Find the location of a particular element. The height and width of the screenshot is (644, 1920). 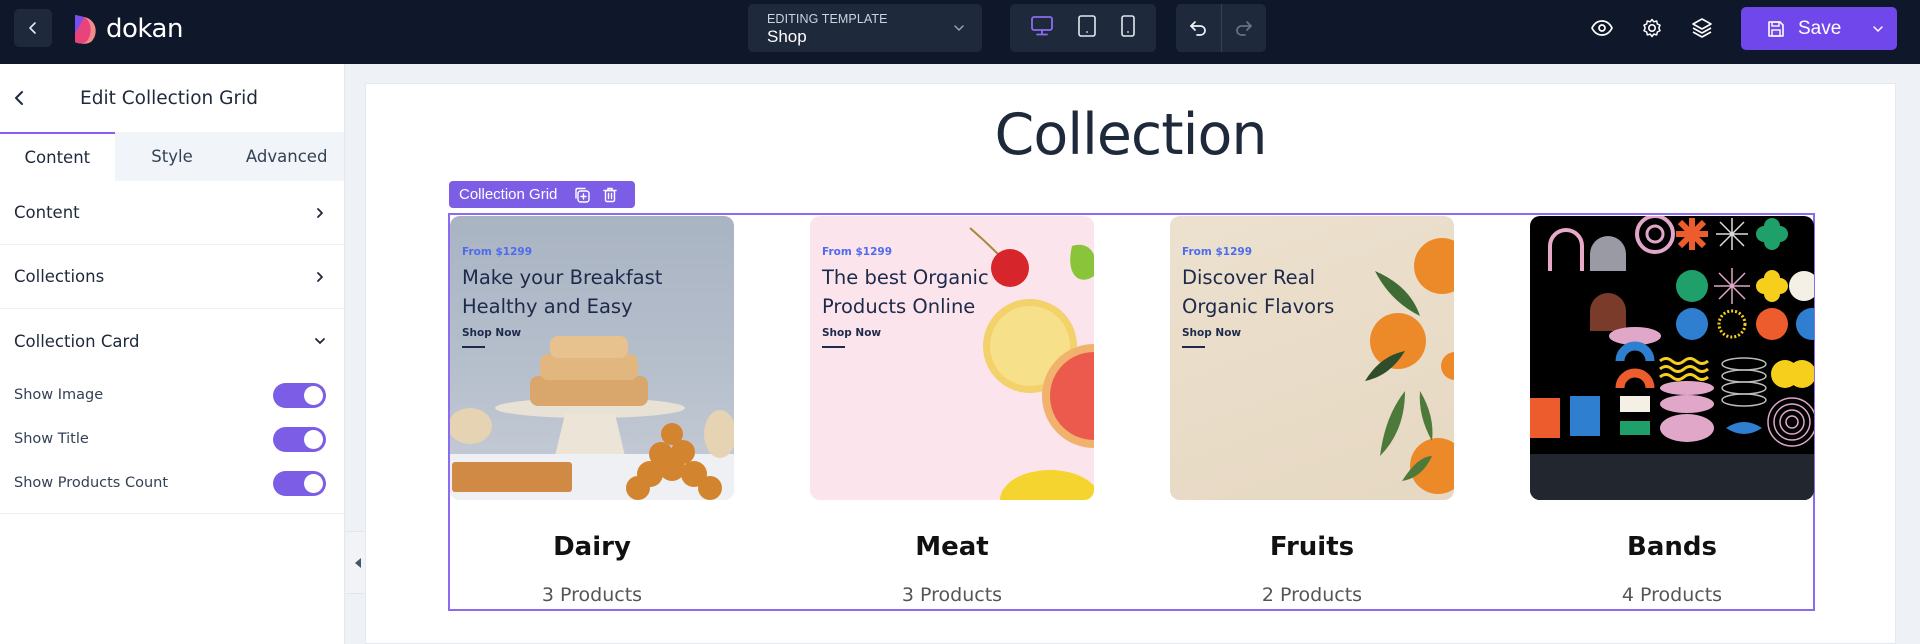

redo-icon is located at coordinates (1243, 28).